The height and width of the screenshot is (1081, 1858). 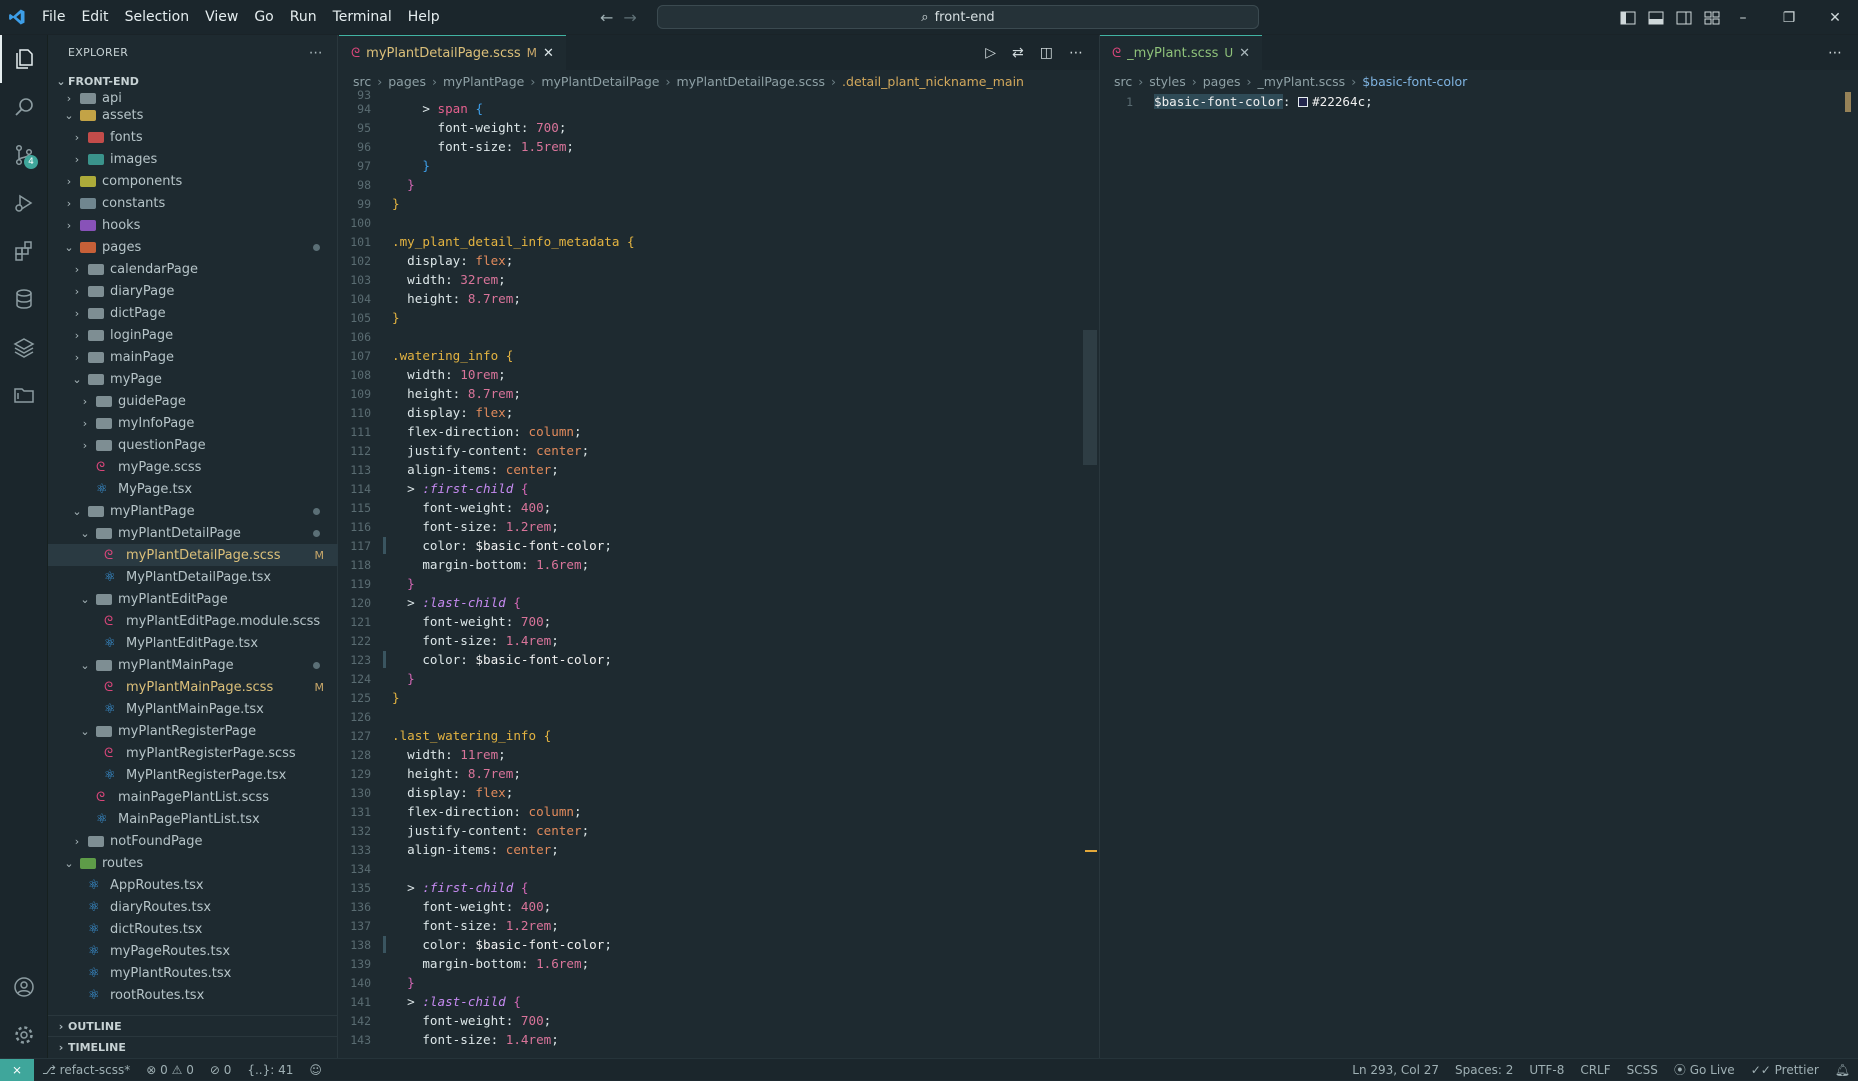 What do you see at coordinates (193, 99) in the screenshot?
I see `tree-folder: › api` at bounding box center [193, 99].